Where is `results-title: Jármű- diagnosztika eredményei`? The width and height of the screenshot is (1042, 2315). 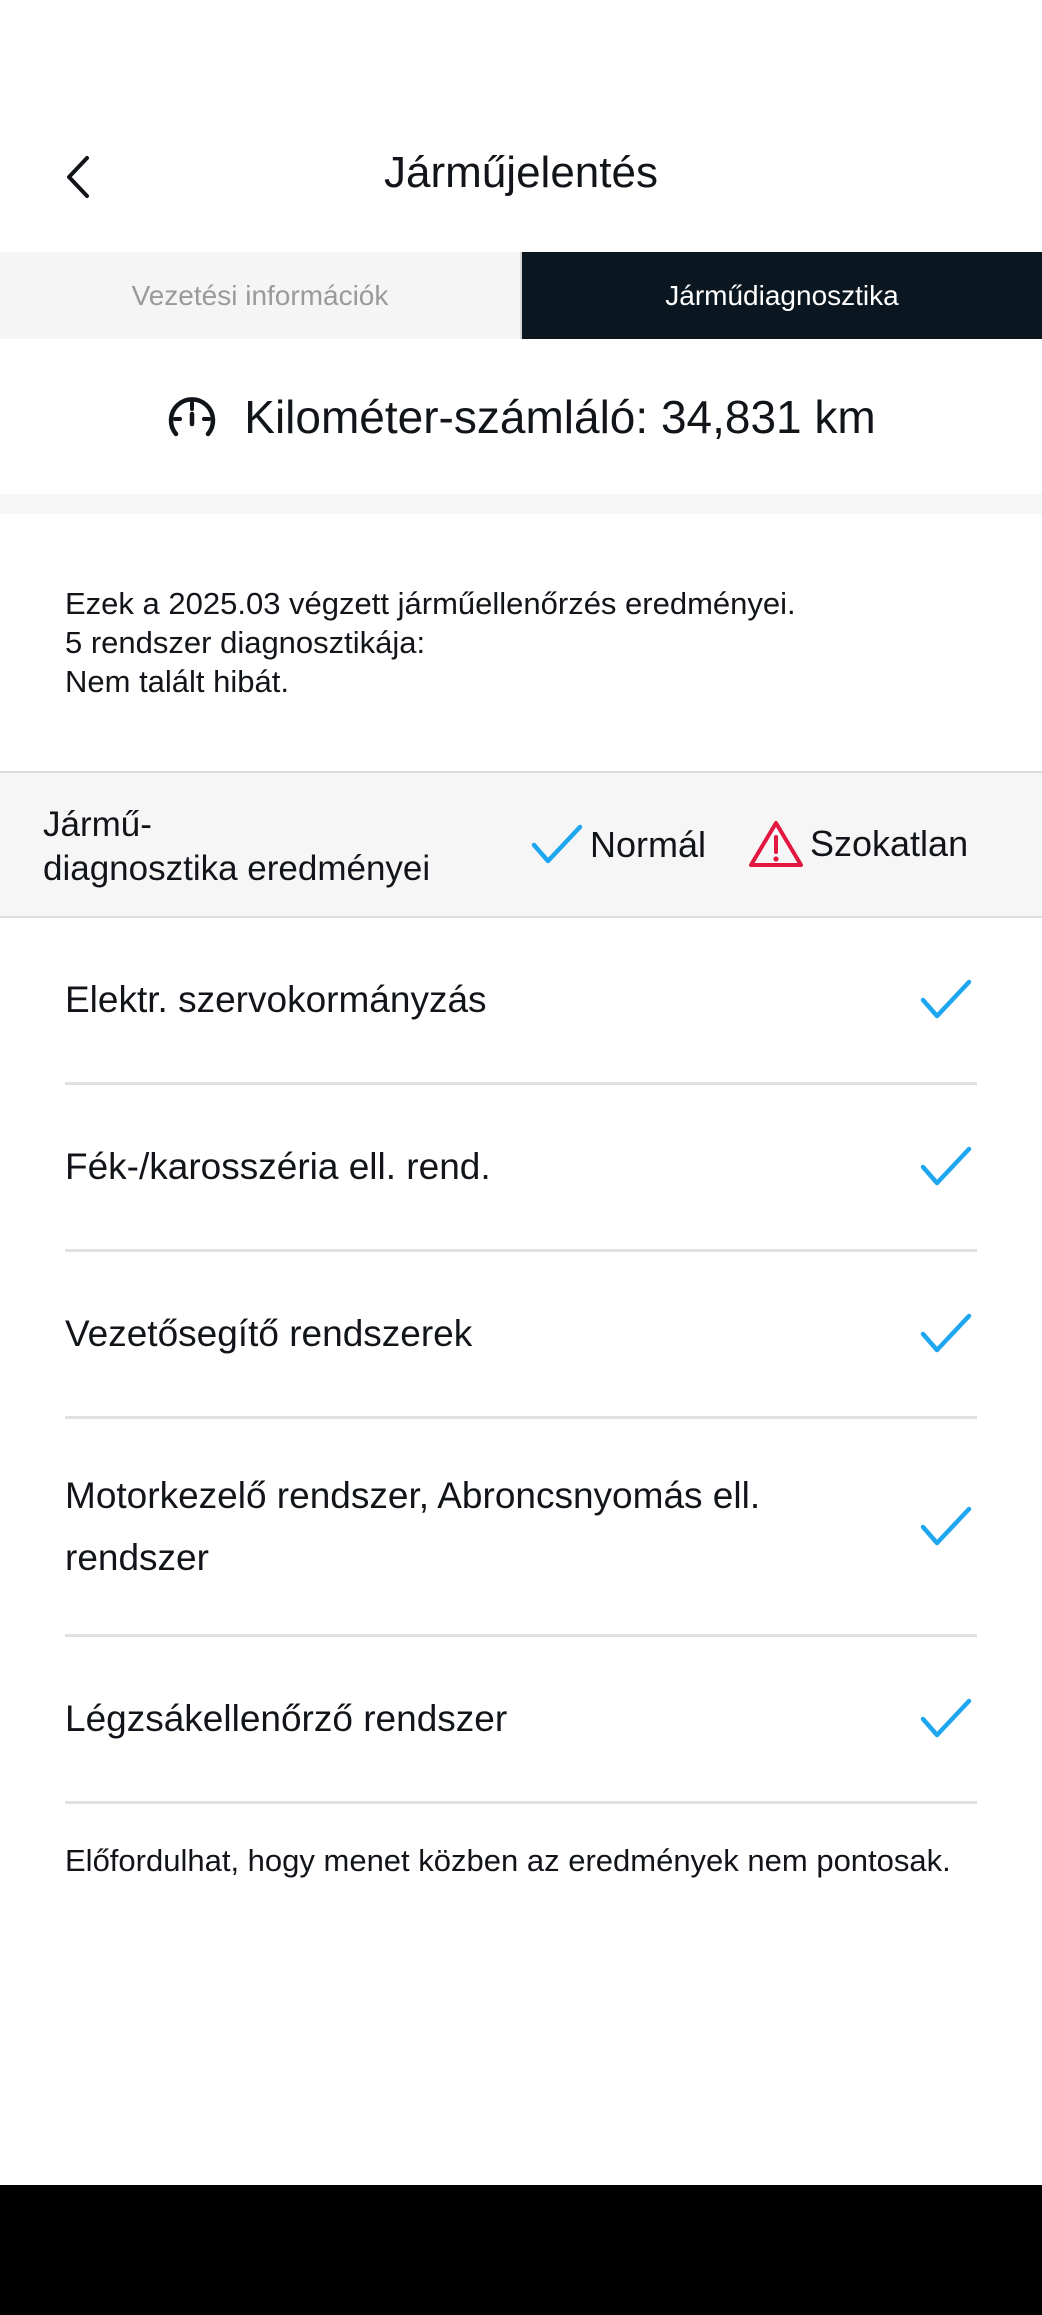 results-title: Jármű- diagnosztika eredményei is located at coordinates (236, 847).